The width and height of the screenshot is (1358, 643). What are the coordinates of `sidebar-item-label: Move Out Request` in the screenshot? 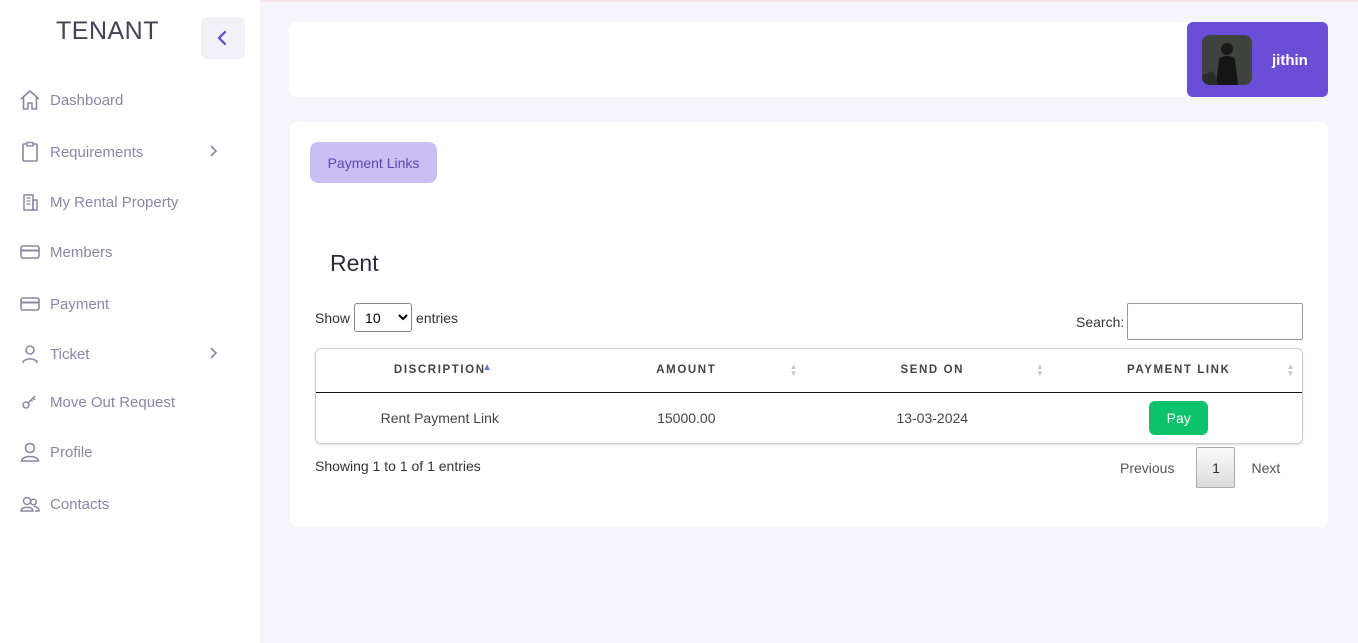 It's located at (113, 402).